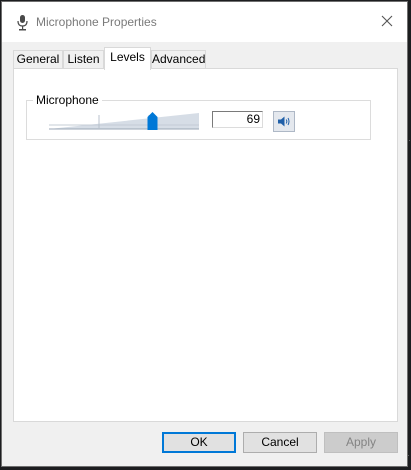  What do you see at coordinates (67, 100) in the screenshot?
I see `microphone-label: Microphone` at bounding box center [67, 100].